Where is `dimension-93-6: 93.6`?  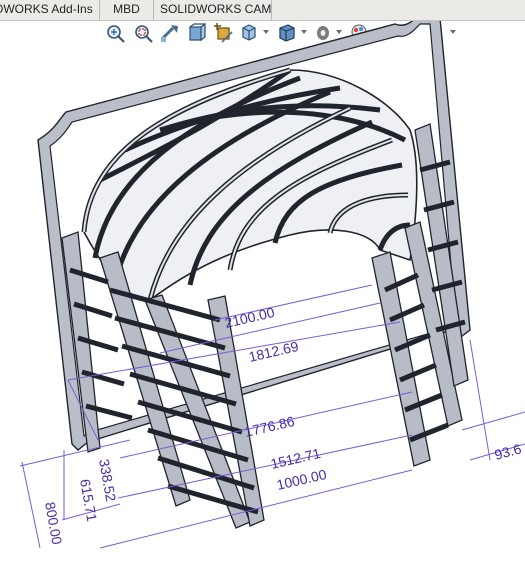 dimension-93-6: 93.6 is located at coordinates (508, 451).